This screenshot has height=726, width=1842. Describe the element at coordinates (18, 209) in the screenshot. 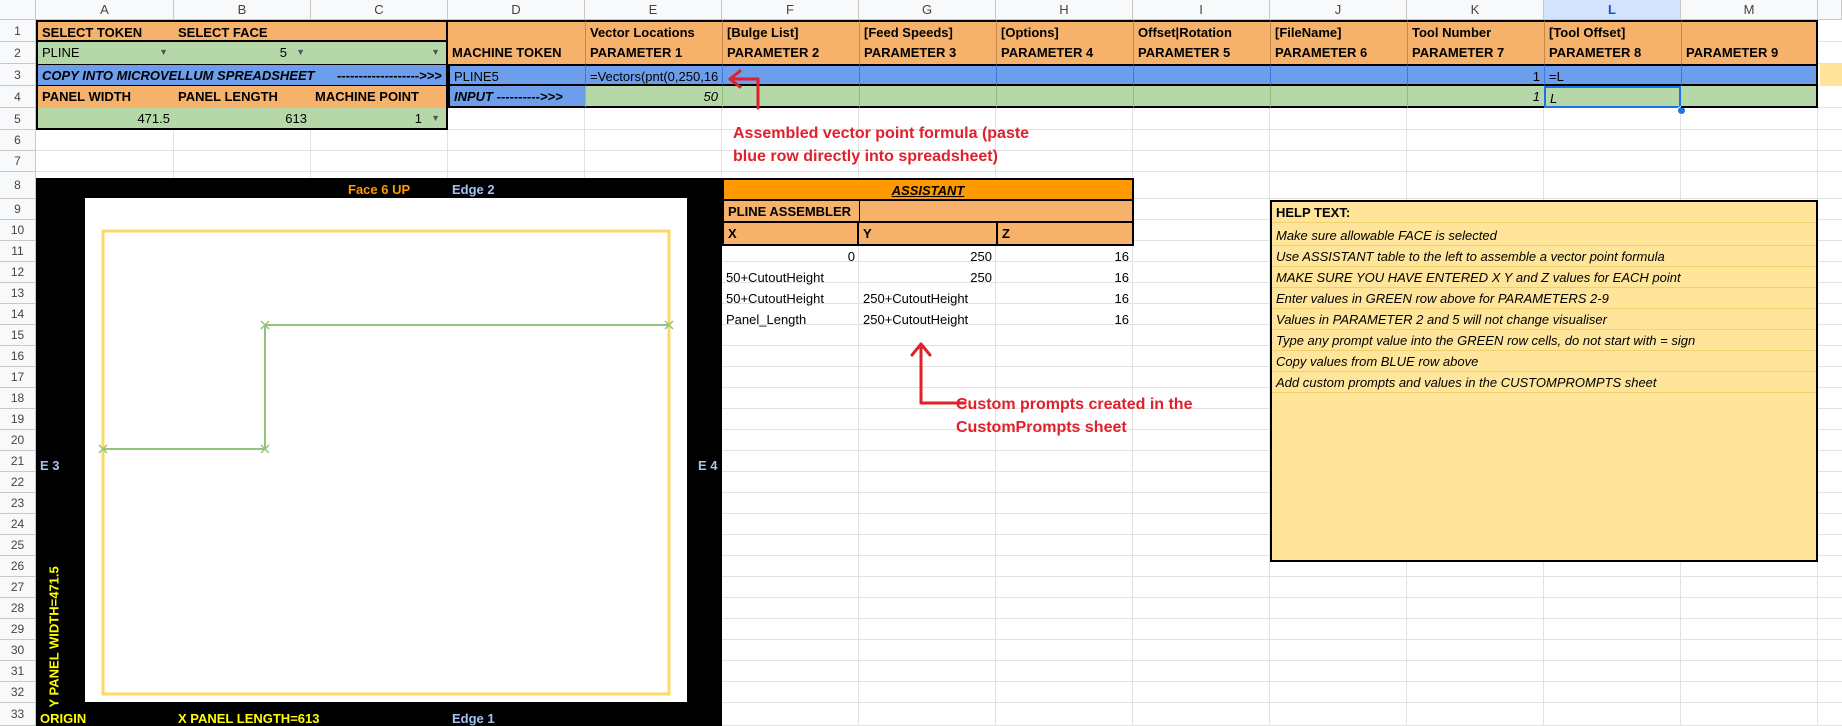

I see `row-header: 9` at that location.